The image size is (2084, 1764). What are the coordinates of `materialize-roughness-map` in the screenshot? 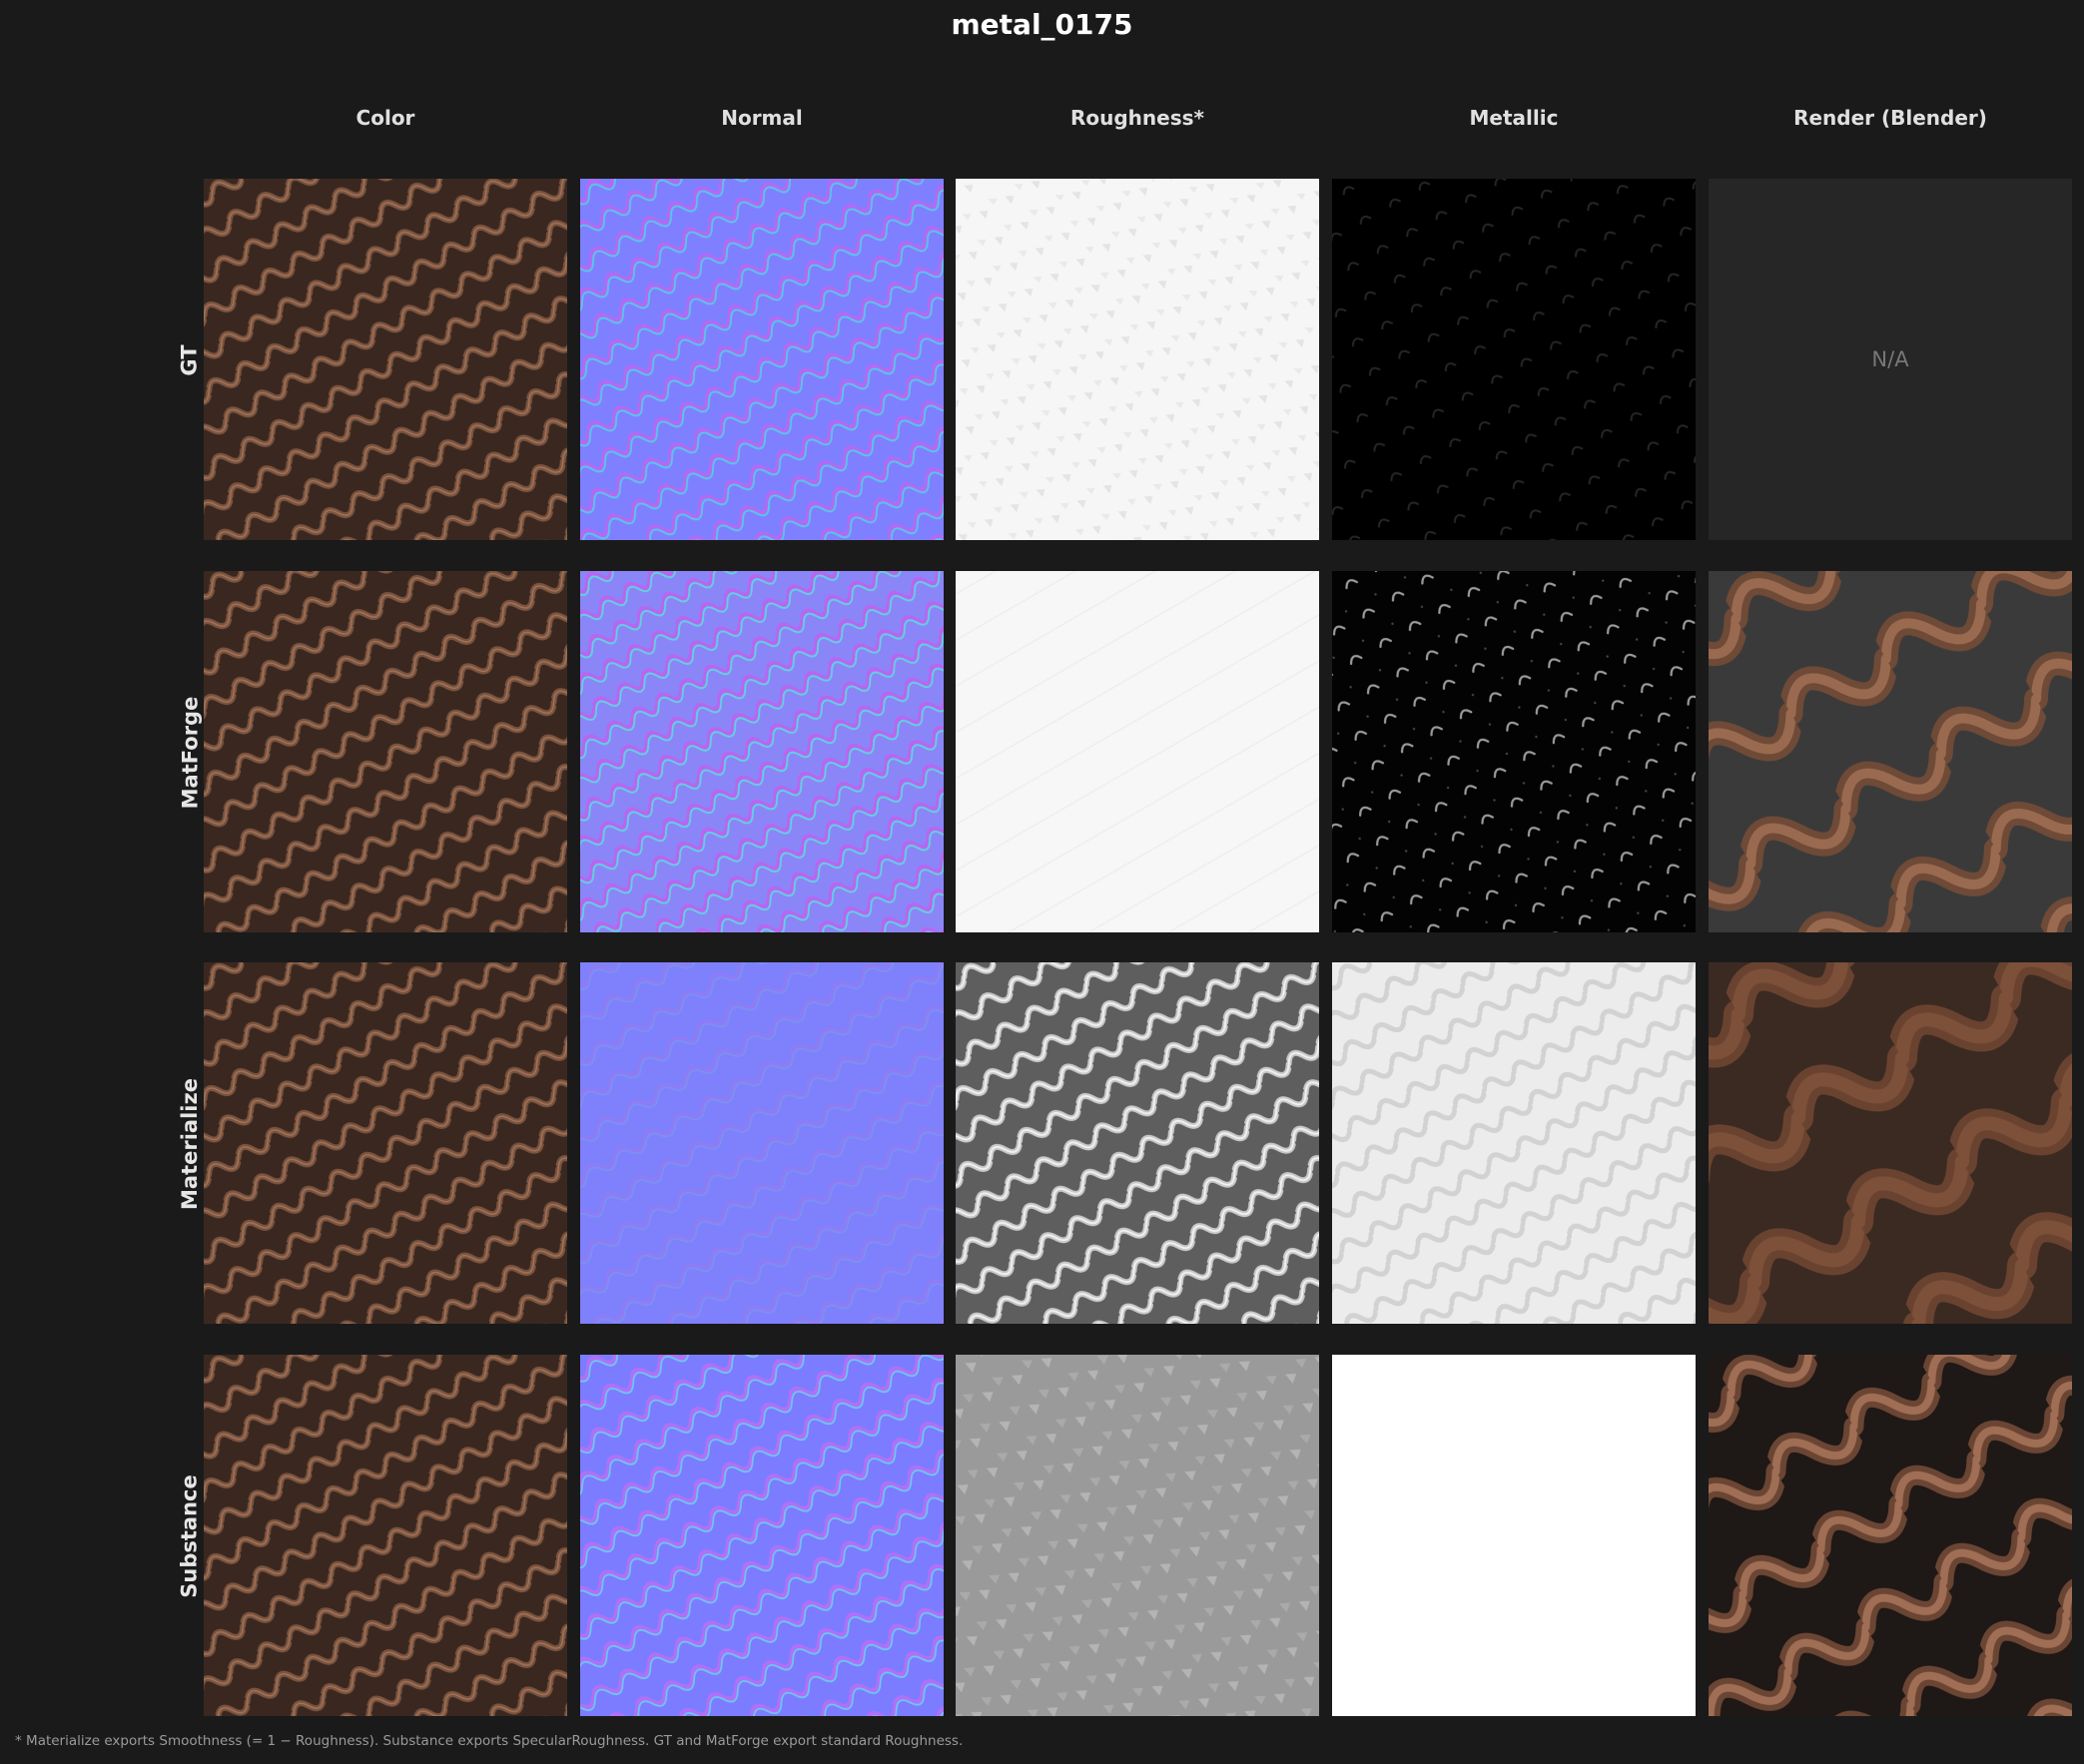 It's located at (1137, 1143).